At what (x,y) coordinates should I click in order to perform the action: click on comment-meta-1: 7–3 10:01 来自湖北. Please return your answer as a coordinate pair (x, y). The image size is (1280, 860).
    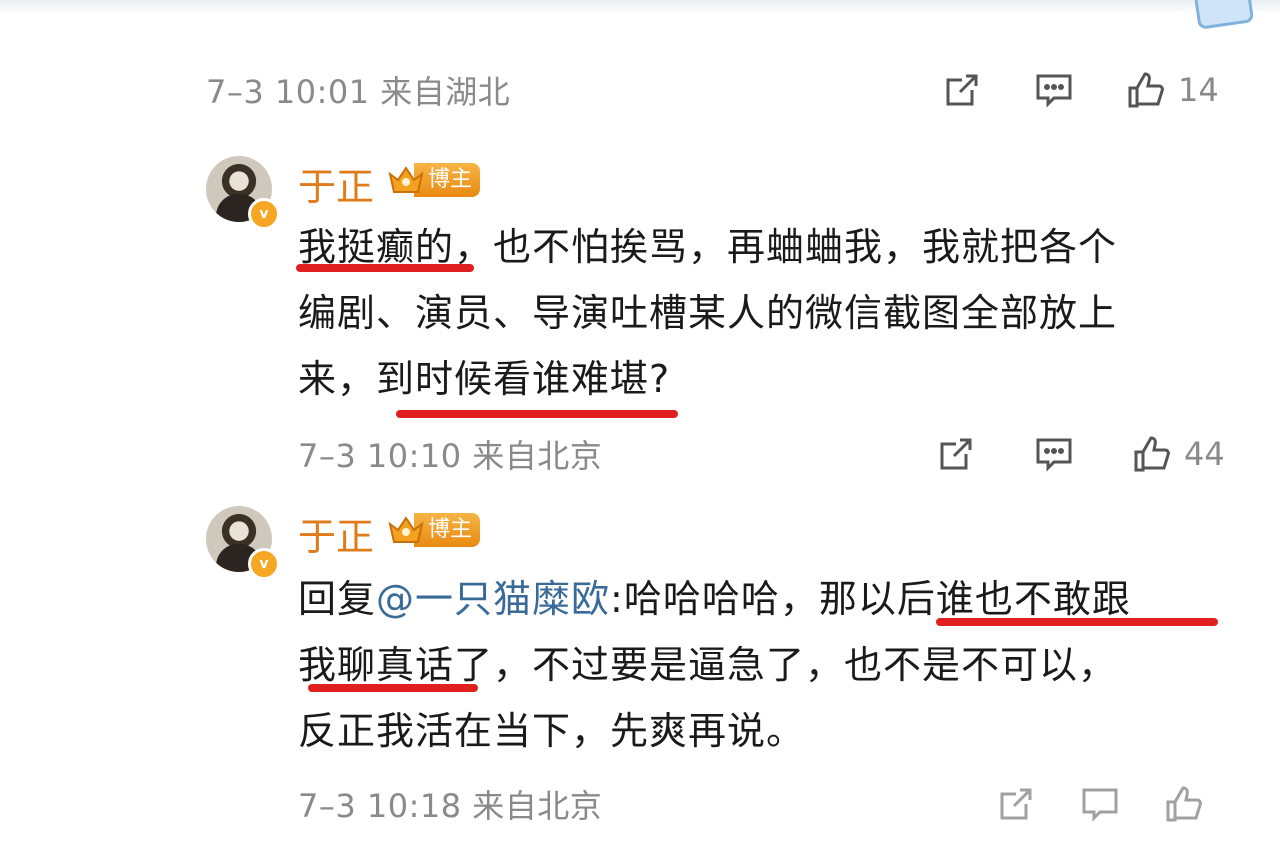
    Looking at the image, I should click on (358, 90).